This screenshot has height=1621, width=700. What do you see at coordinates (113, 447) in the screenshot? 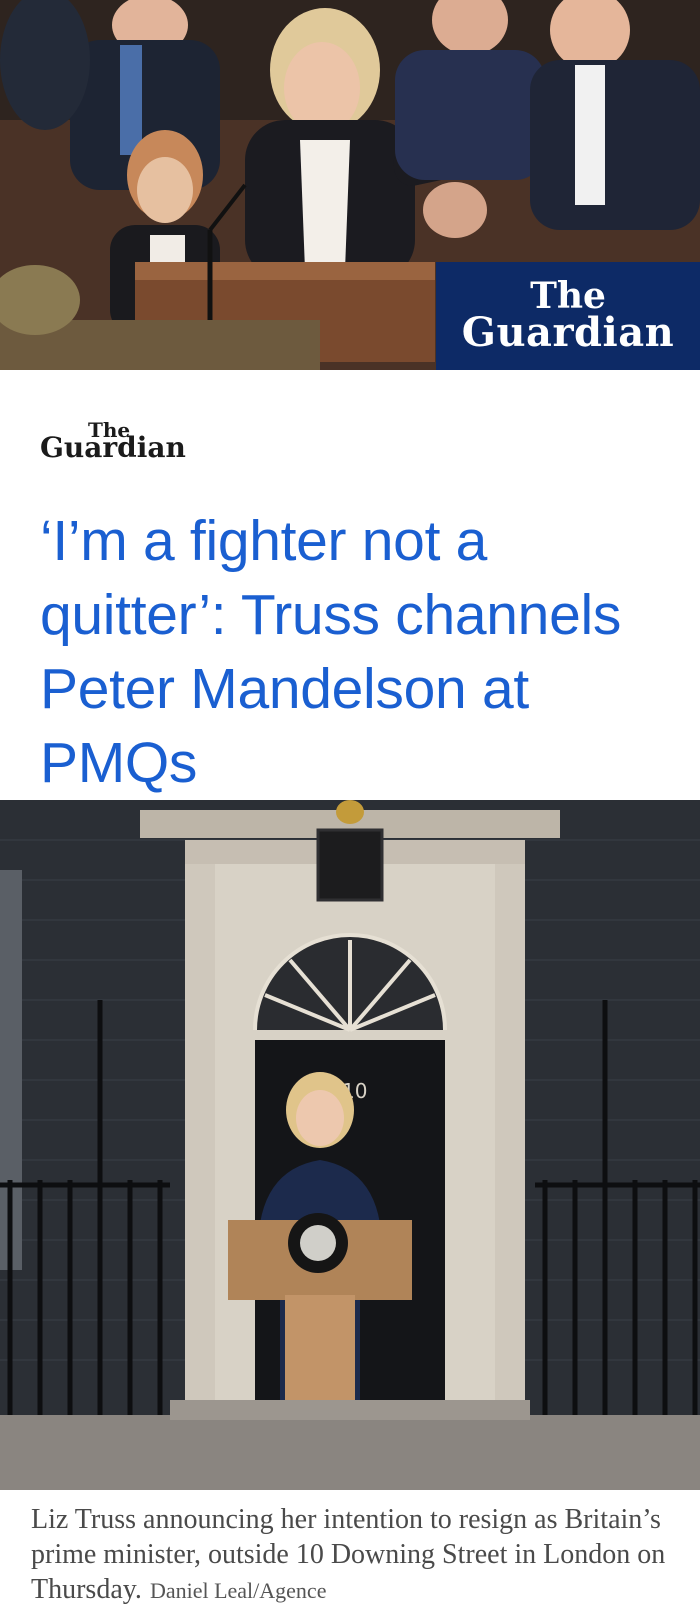
I see `logo-word-guardian: Guardian` at bounding box center [113, 447].